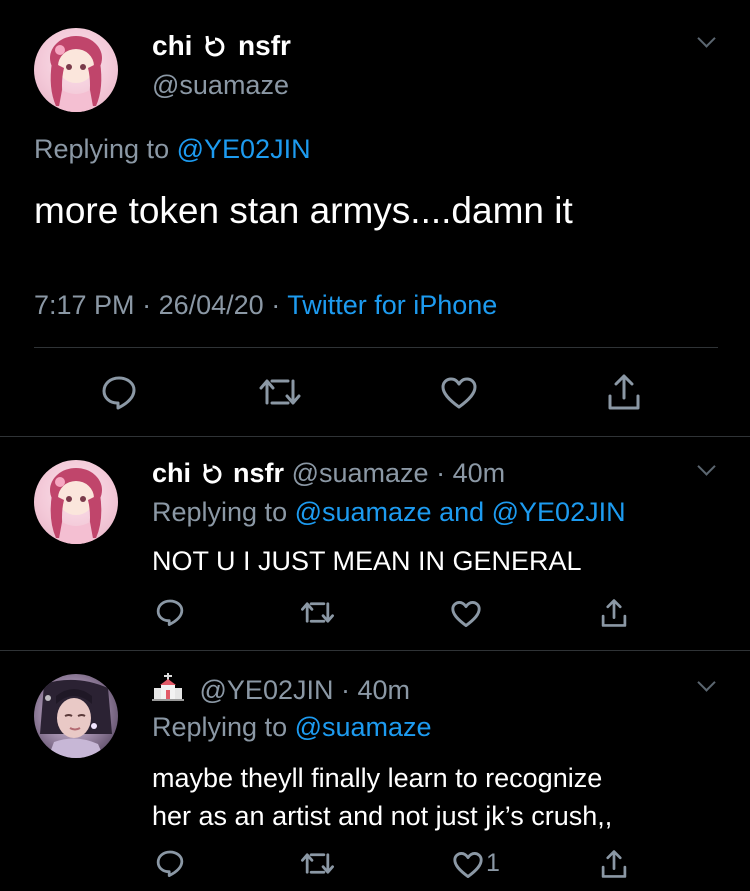 The width and height of the screenshot is (750, 891). What do you see at coordinates (292, 727) in the screenshot?
I see `replying-to: Replying to @suamaze` at bounding box center [292, 727].